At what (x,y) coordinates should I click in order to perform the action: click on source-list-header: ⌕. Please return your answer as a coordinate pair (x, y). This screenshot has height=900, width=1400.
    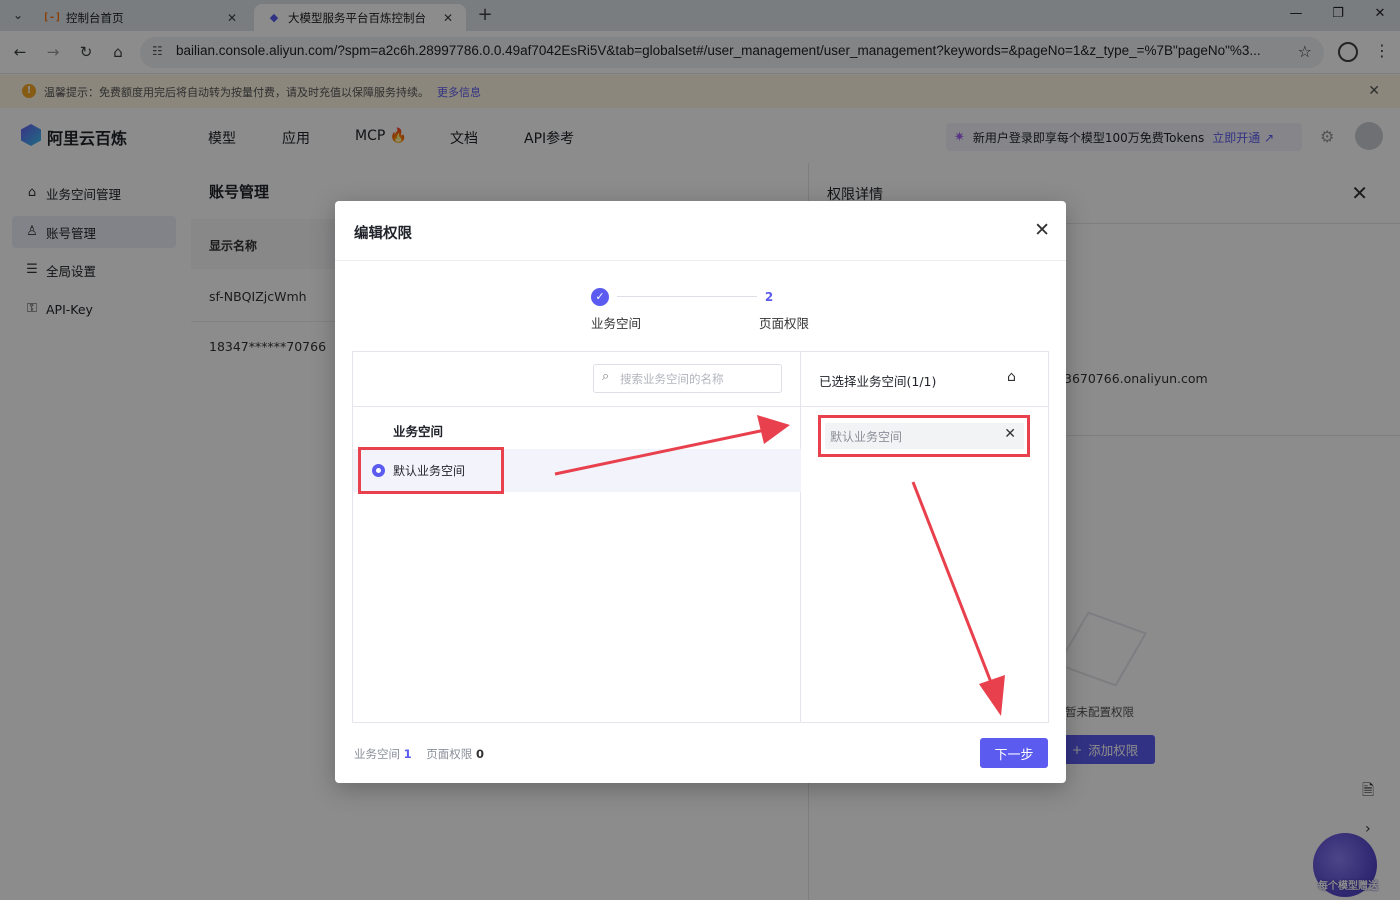
    Looking at the image, I should click on (577, 379).